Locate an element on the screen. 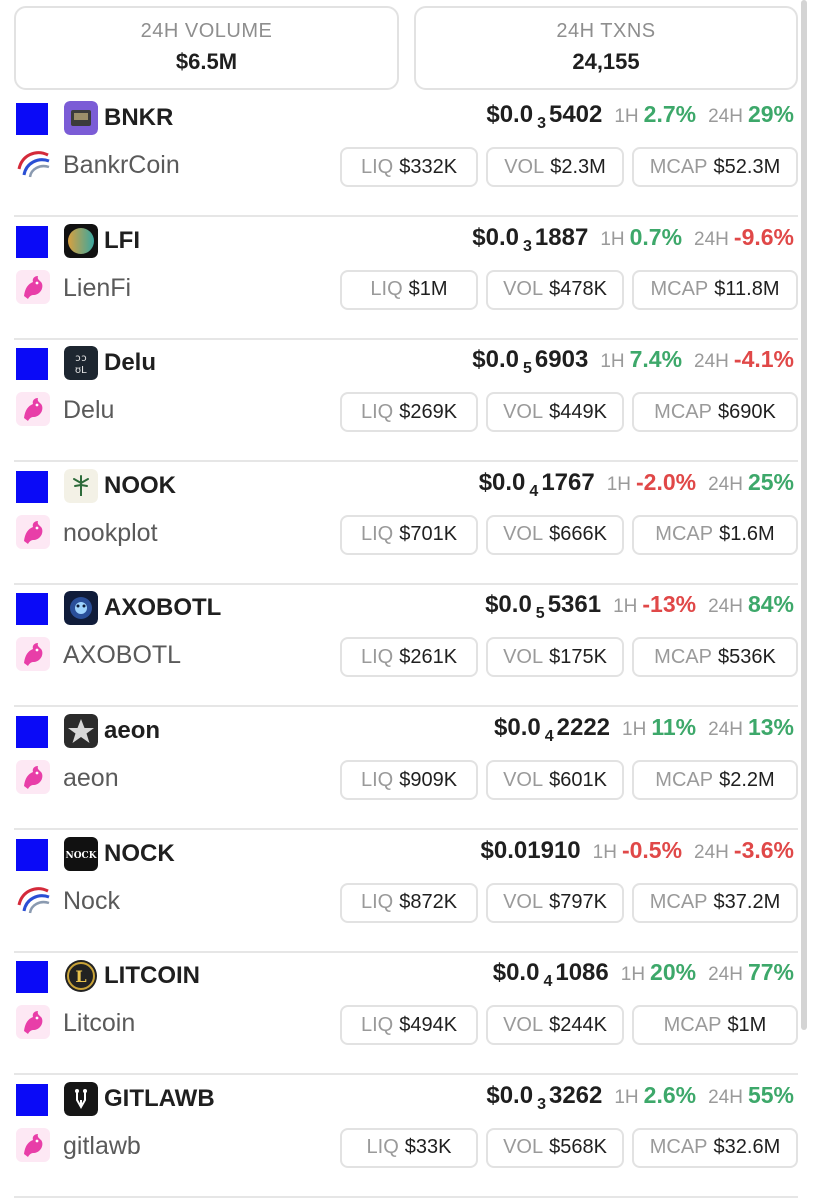 The height and width of the screenshot is (1200, 813). price-line: $0.0 4 2222 1H 11% 24H 13% is located at coordinates (644, 731).